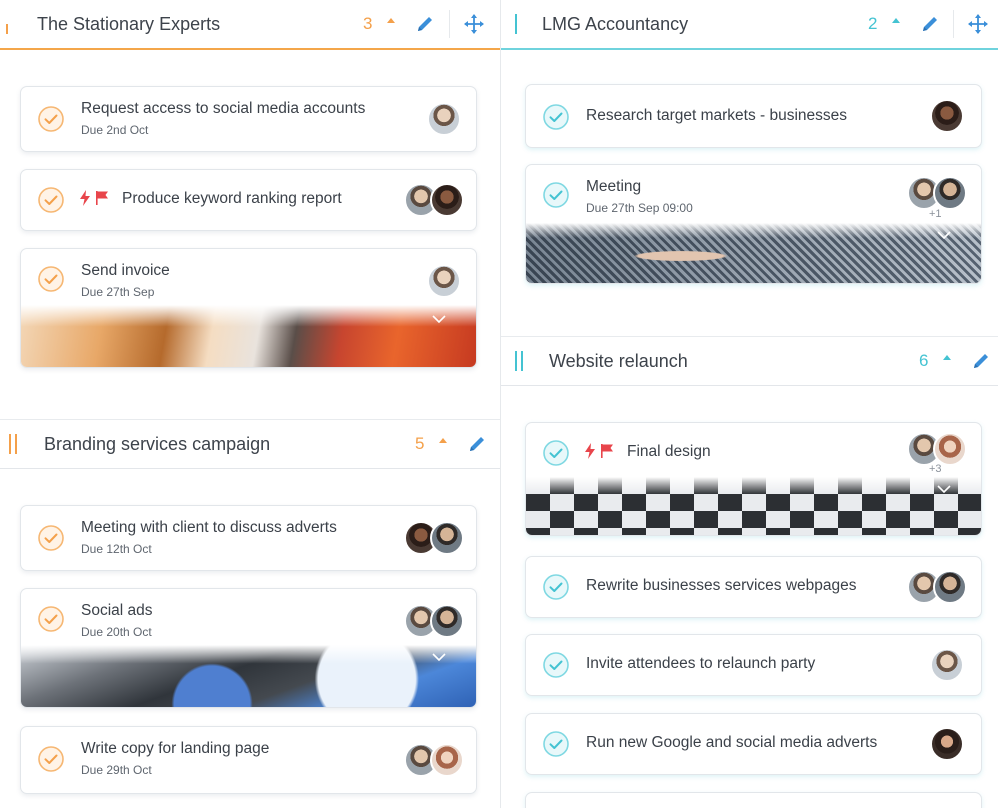  I want to click on task-card: Rewrite businesses services webpages, so click(753, 587).